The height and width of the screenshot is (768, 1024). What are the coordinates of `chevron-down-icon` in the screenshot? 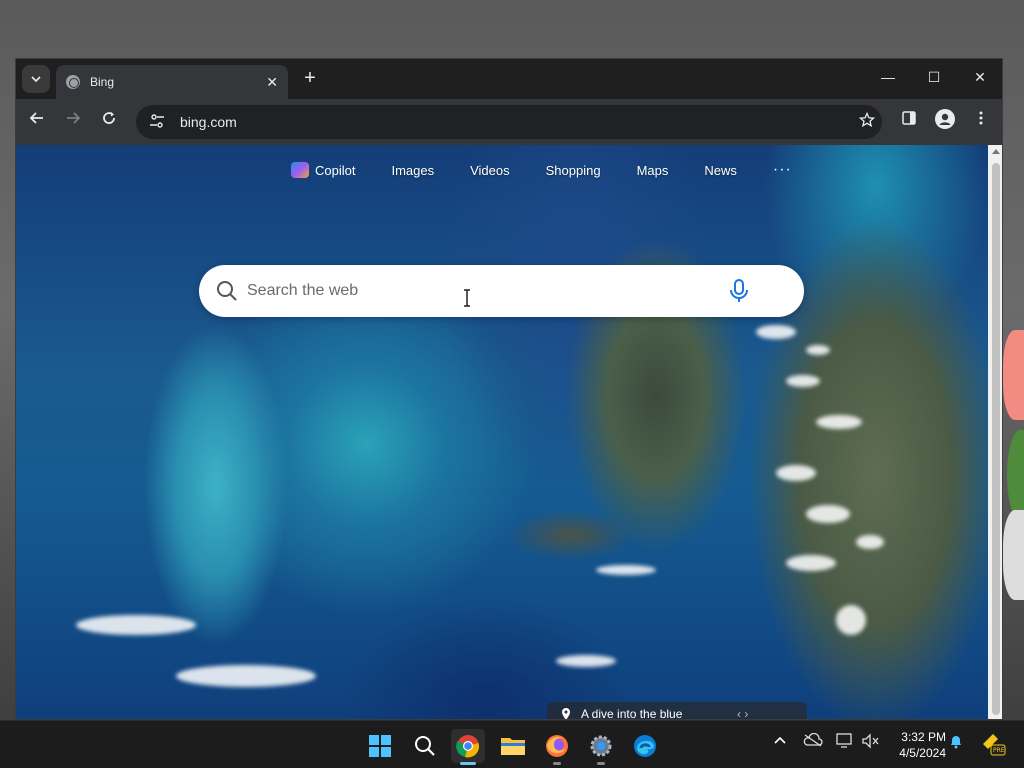 It's located at (36, 79).